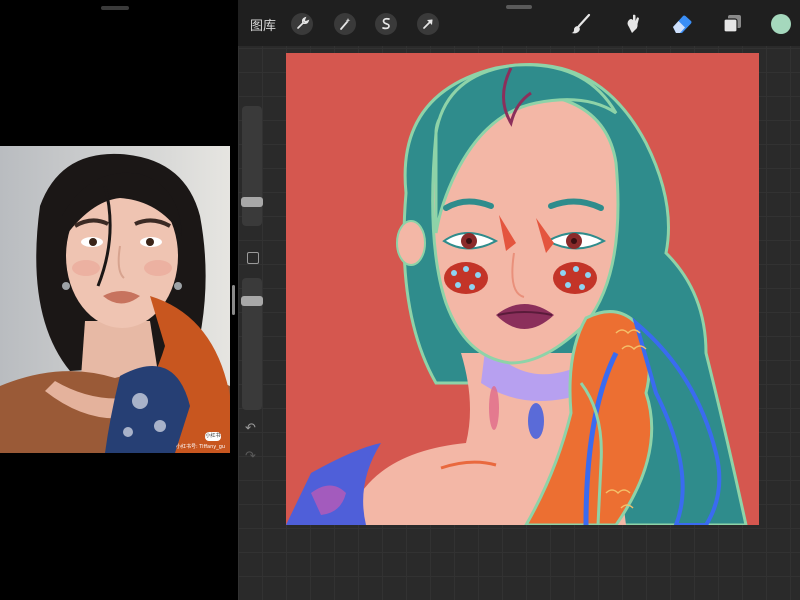 Image resolution: width=800 pixels, height=600 pixels. I want to click on sidebar: ↶ ↷, so click(252, 285).